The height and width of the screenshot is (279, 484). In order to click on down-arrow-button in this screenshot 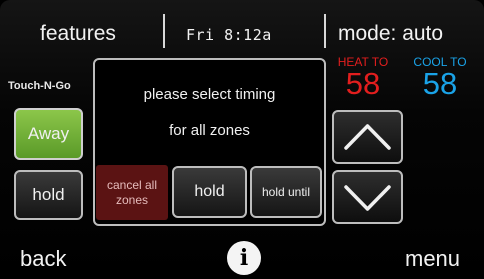, I will do `click(367, 197)`.